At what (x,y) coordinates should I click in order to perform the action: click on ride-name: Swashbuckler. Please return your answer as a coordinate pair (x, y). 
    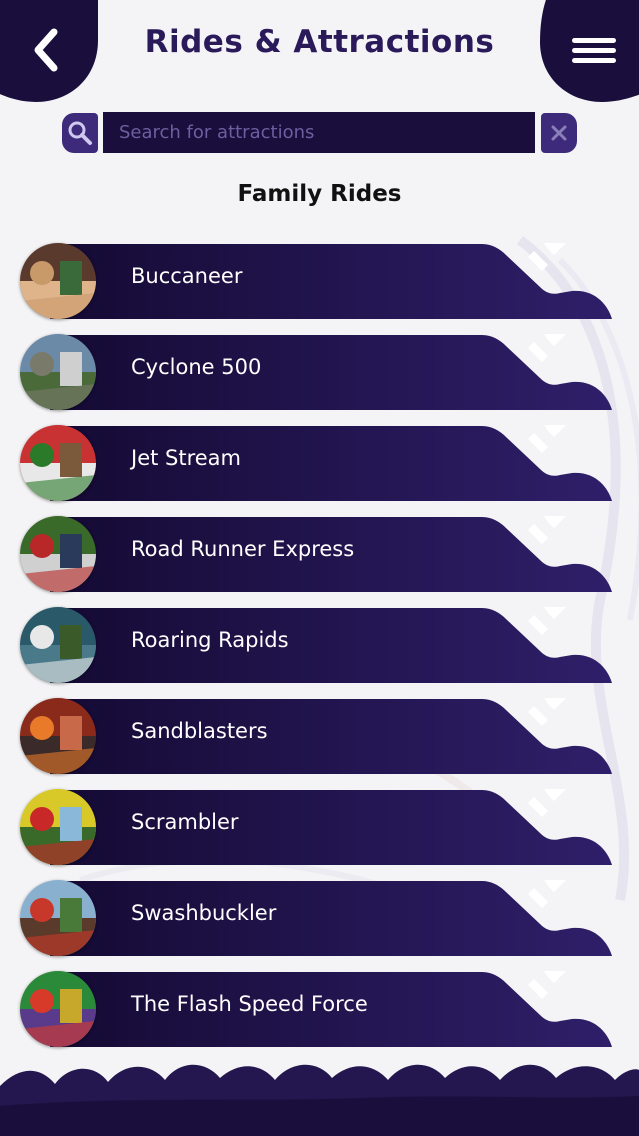
    Looking at the image, I should click on (204, 913).